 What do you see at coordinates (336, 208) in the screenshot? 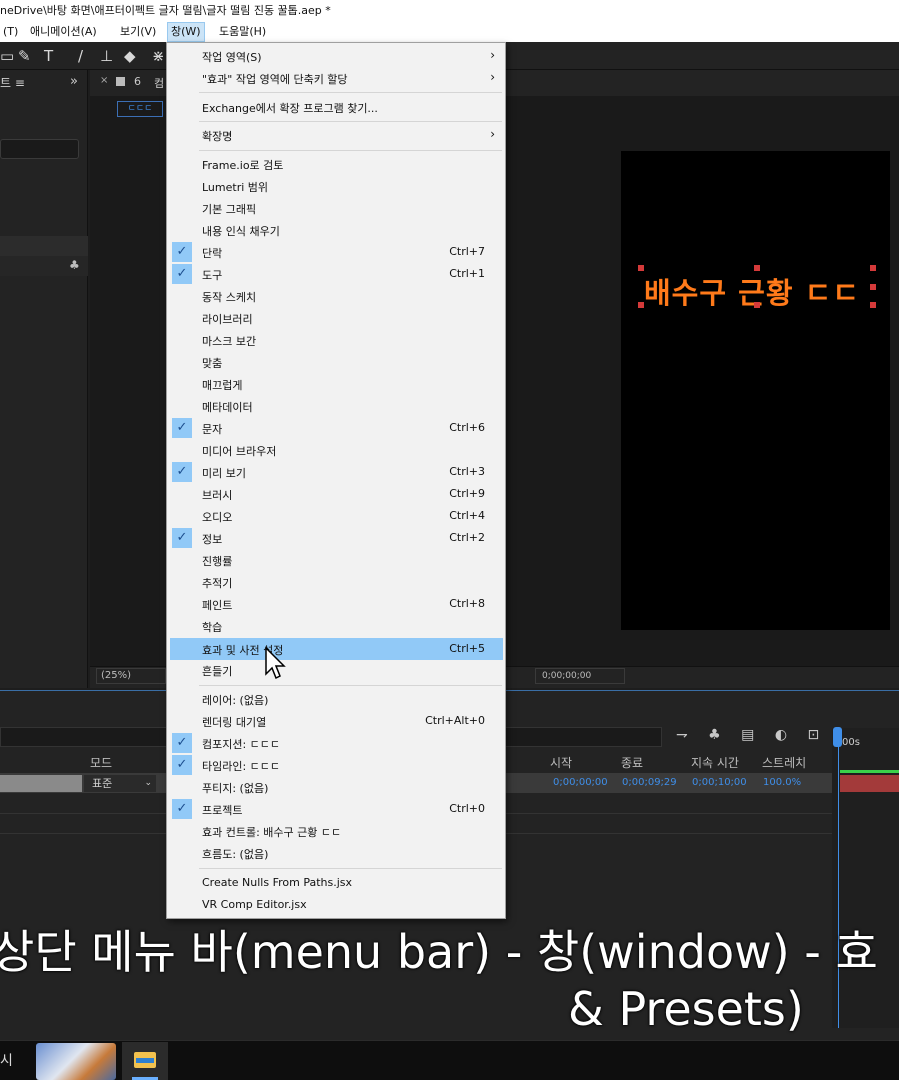
I see `menu-item-essential-graphics: 기본 그래픽` at bounding box center [336, 208].